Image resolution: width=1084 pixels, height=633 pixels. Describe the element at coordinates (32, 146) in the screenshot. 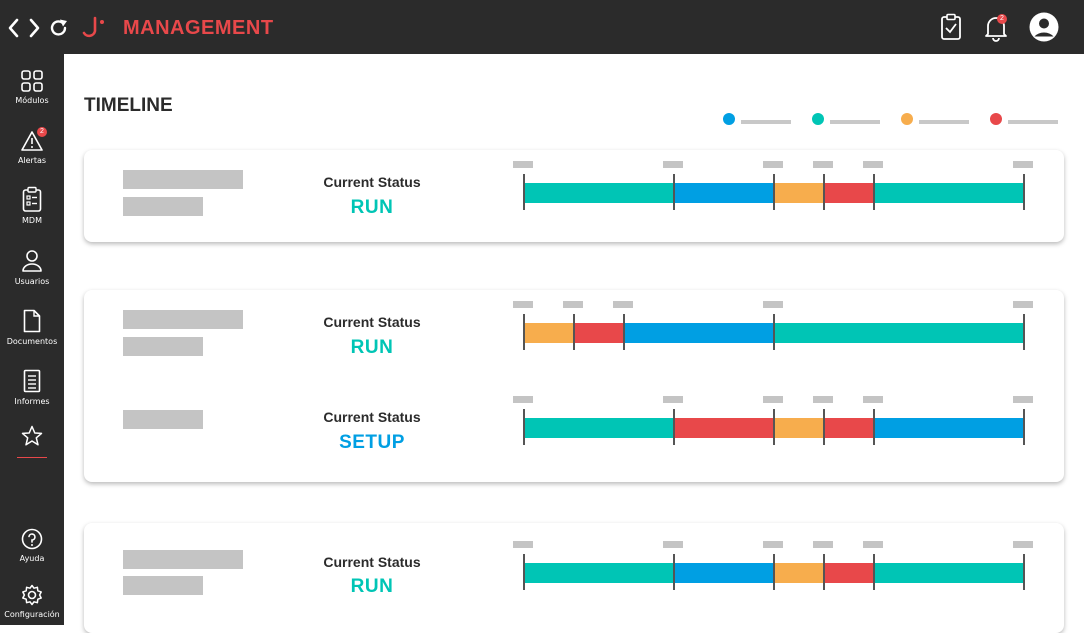

I see `sidebar-item-alertas: 2 Alertas` at that location.